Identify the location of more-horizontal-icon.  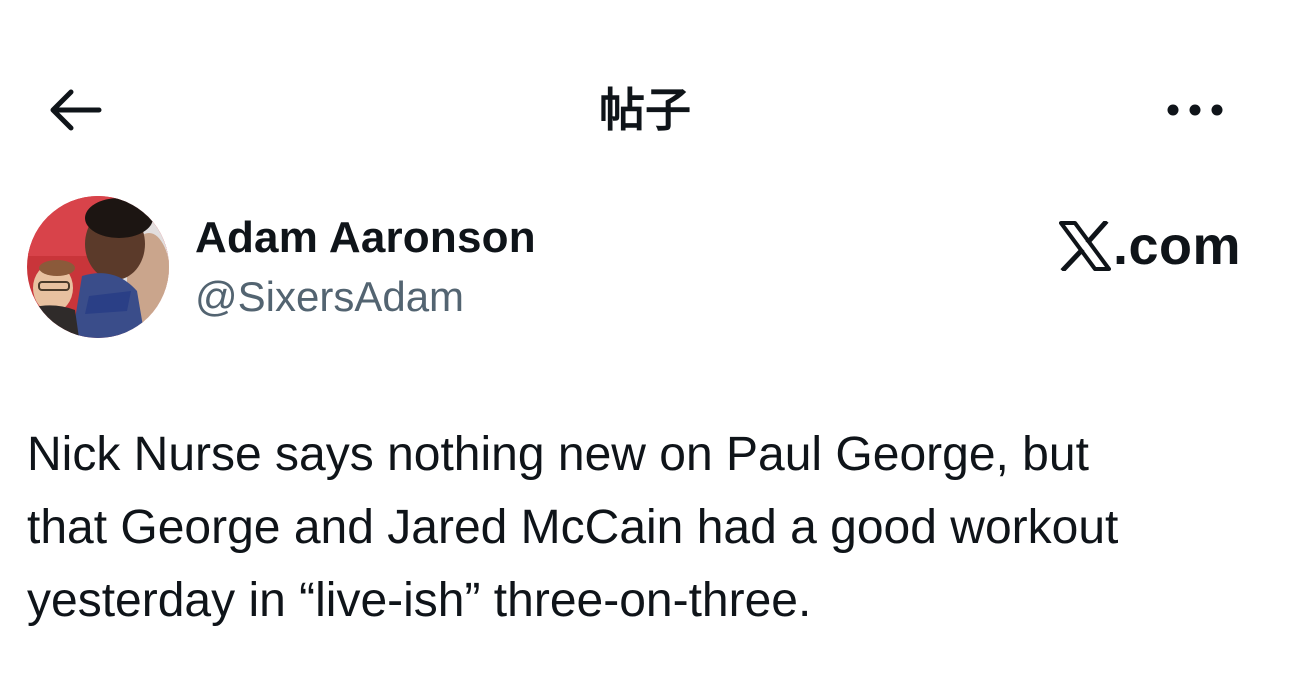
(1195, 110).